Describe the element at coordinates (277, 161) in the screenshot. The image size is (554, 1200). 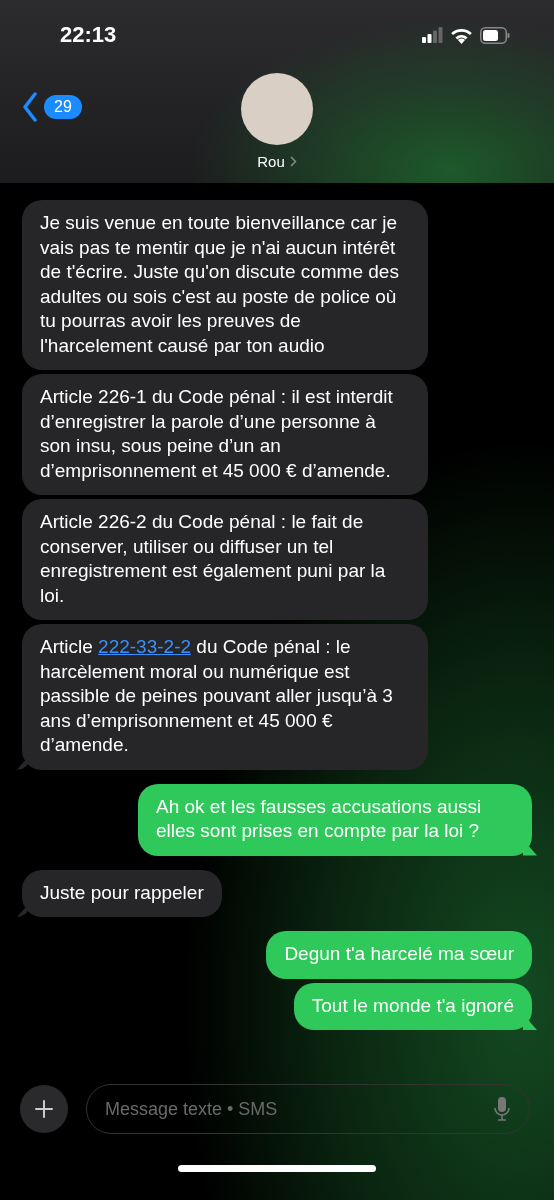
I see `contact-name-button: Rou` at that location.